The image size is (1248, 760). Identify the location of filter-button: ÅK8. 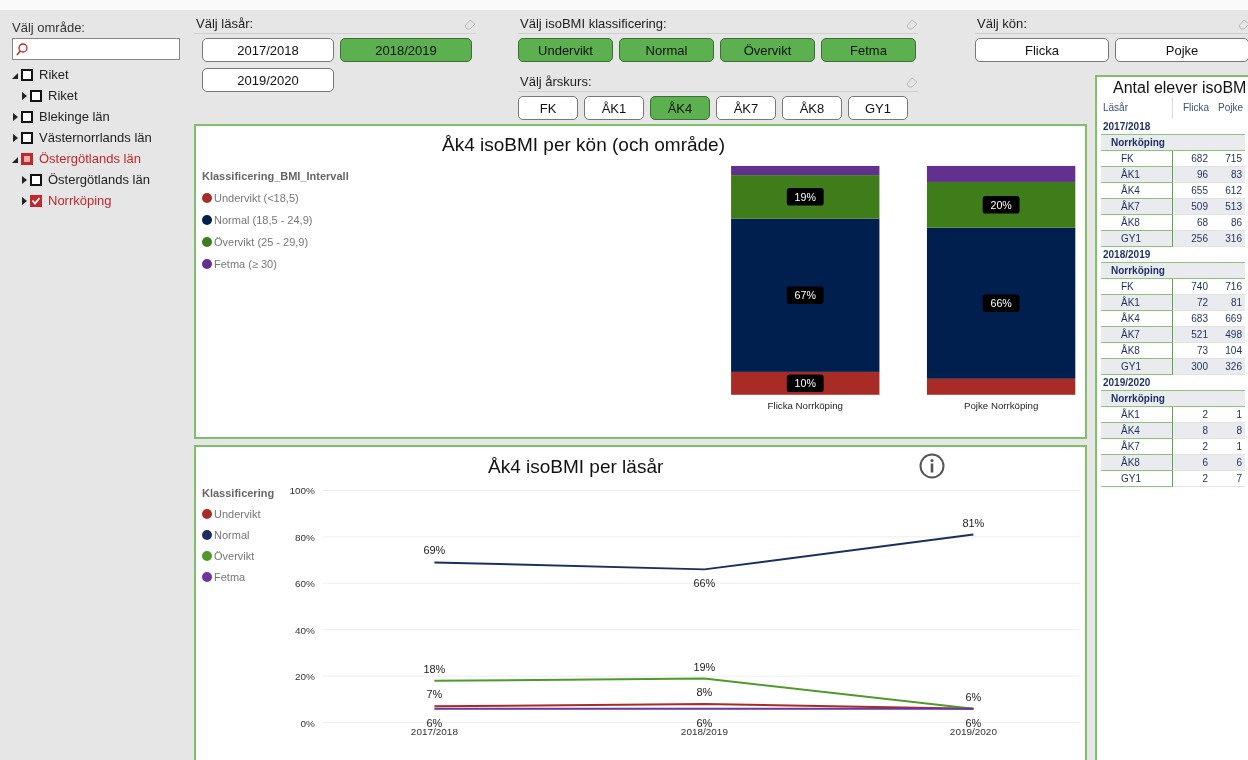
(812, 108).